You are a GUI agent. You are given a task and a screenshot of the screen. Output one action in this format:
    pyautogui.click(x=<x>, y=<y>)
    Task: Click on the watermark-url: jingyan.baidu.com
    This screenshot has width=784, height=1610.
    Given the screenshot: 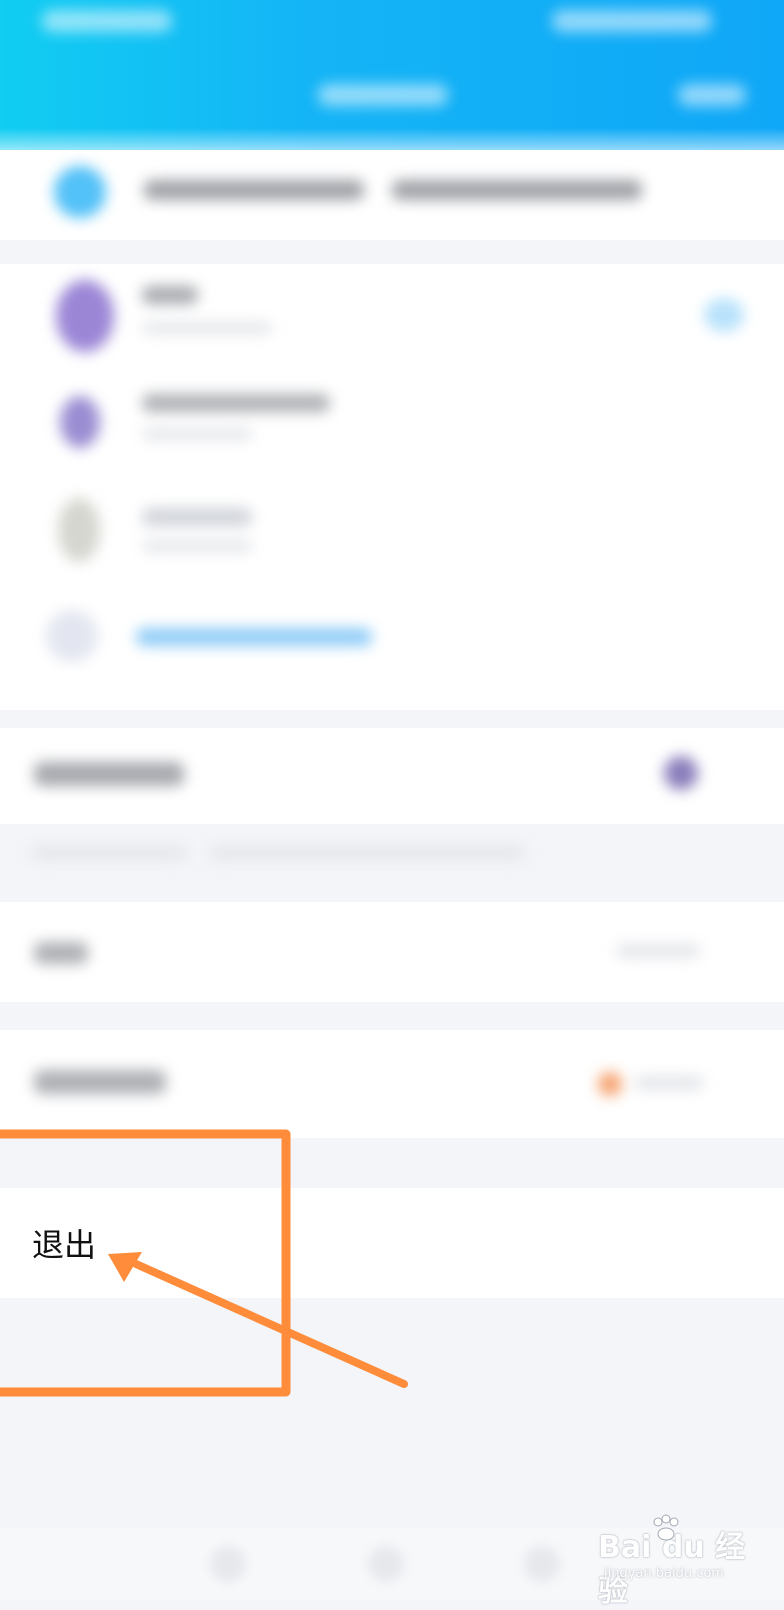 What is the action you would take?
    pyautogui.click(x=664, y=1573)
    